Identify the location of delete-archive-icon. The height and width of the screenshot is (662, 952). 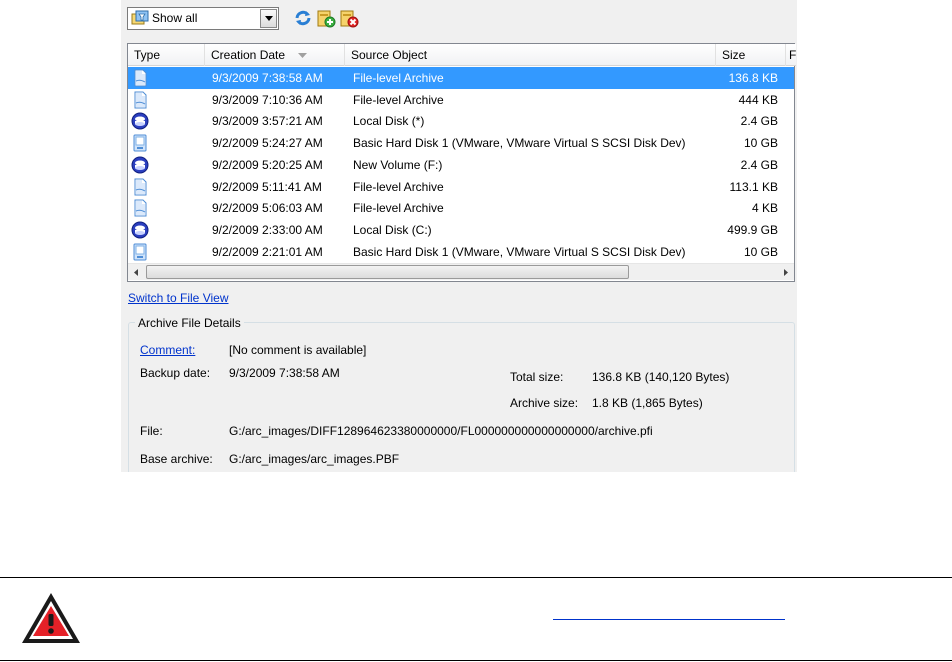
(349, 18).